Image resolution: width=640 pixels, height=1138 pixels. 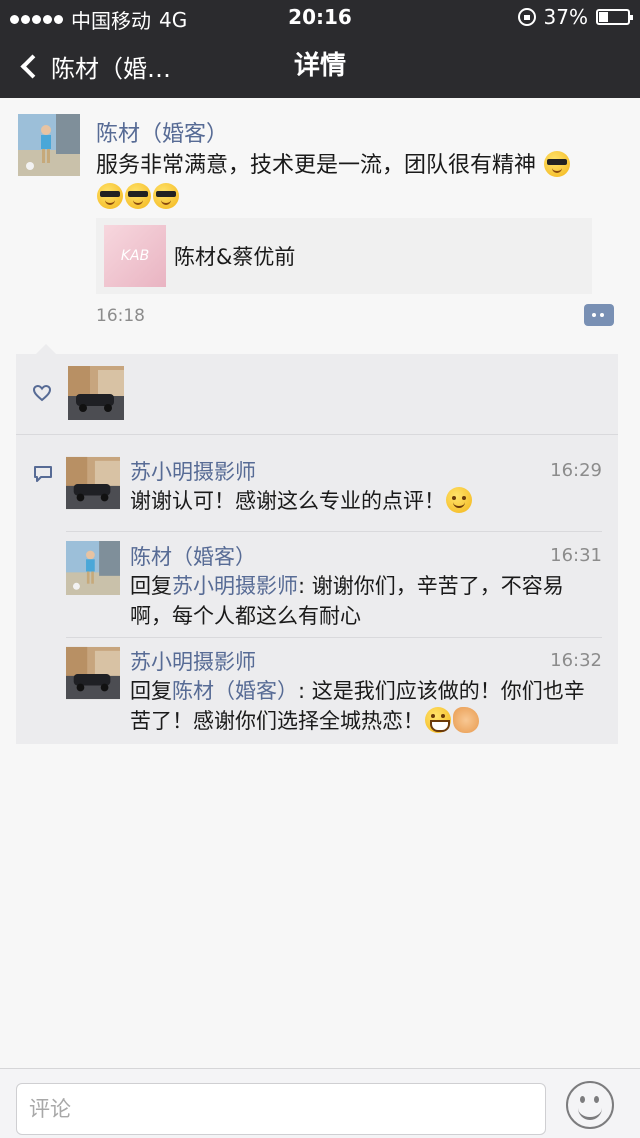 I want to click on post-author-name: 陈材（婚客）, so click(x=162, y=132).